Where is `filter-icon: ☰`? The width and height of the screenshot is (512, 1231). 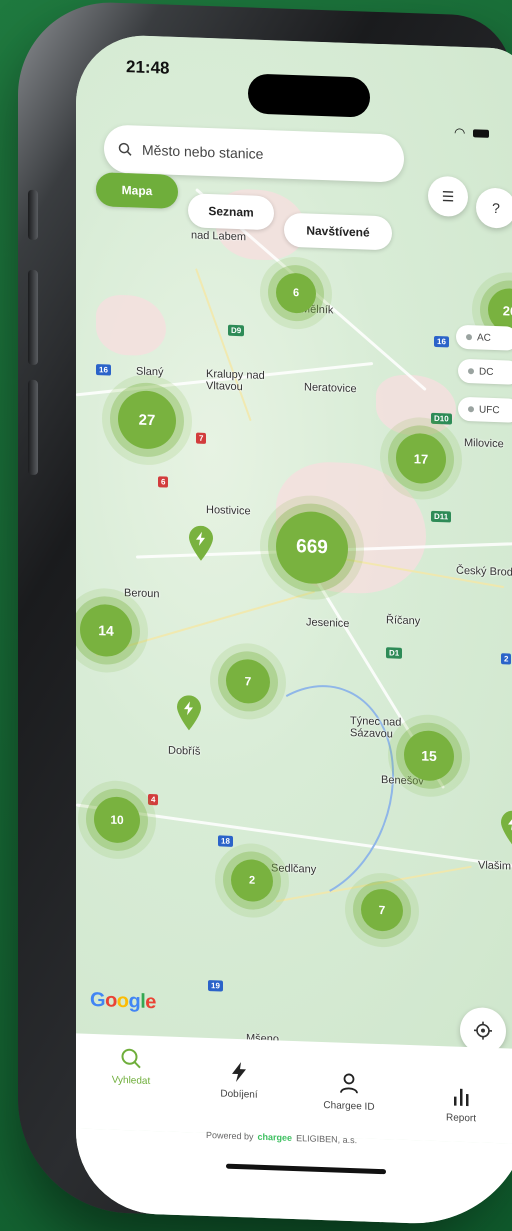 filter-icon: ☰ is located at coordinates (448, 196).